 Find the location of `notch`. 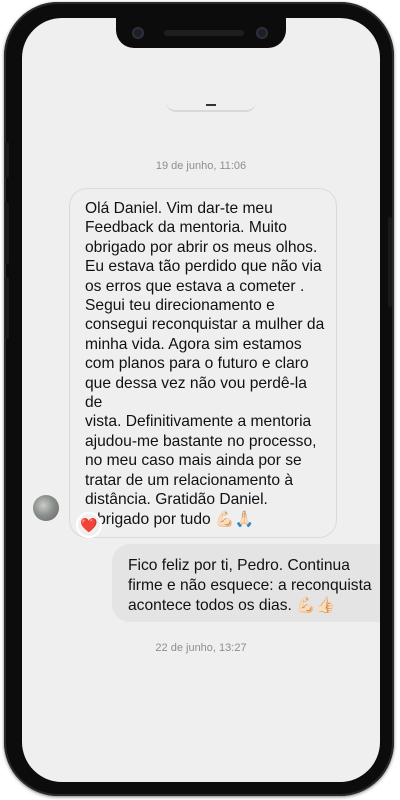

notch is located at coordinates (201, 33).